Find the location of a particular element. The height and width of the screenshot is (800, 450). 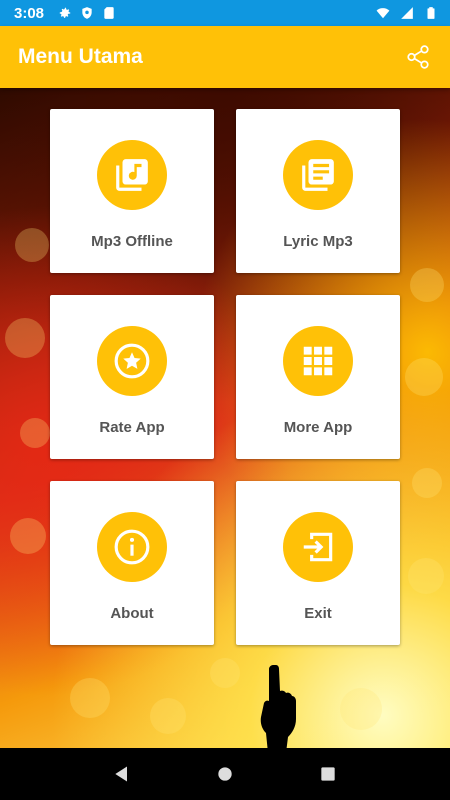

star-icon is located at coordinates (132, 361).